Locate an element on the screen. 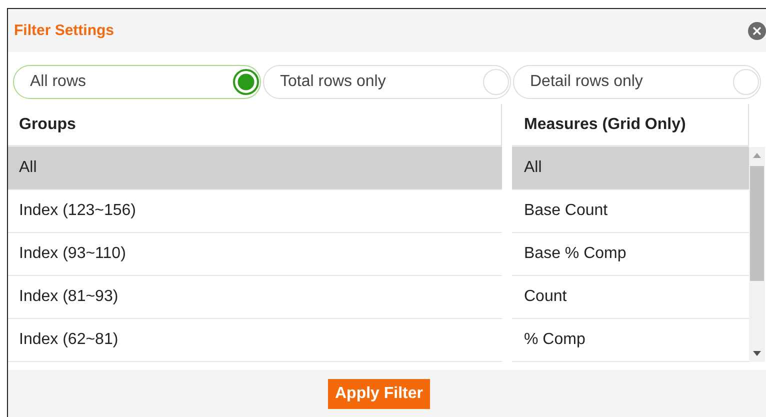 The image size is (766, 417). list-item: Index (93~110) is located at coordinates (255, 254).